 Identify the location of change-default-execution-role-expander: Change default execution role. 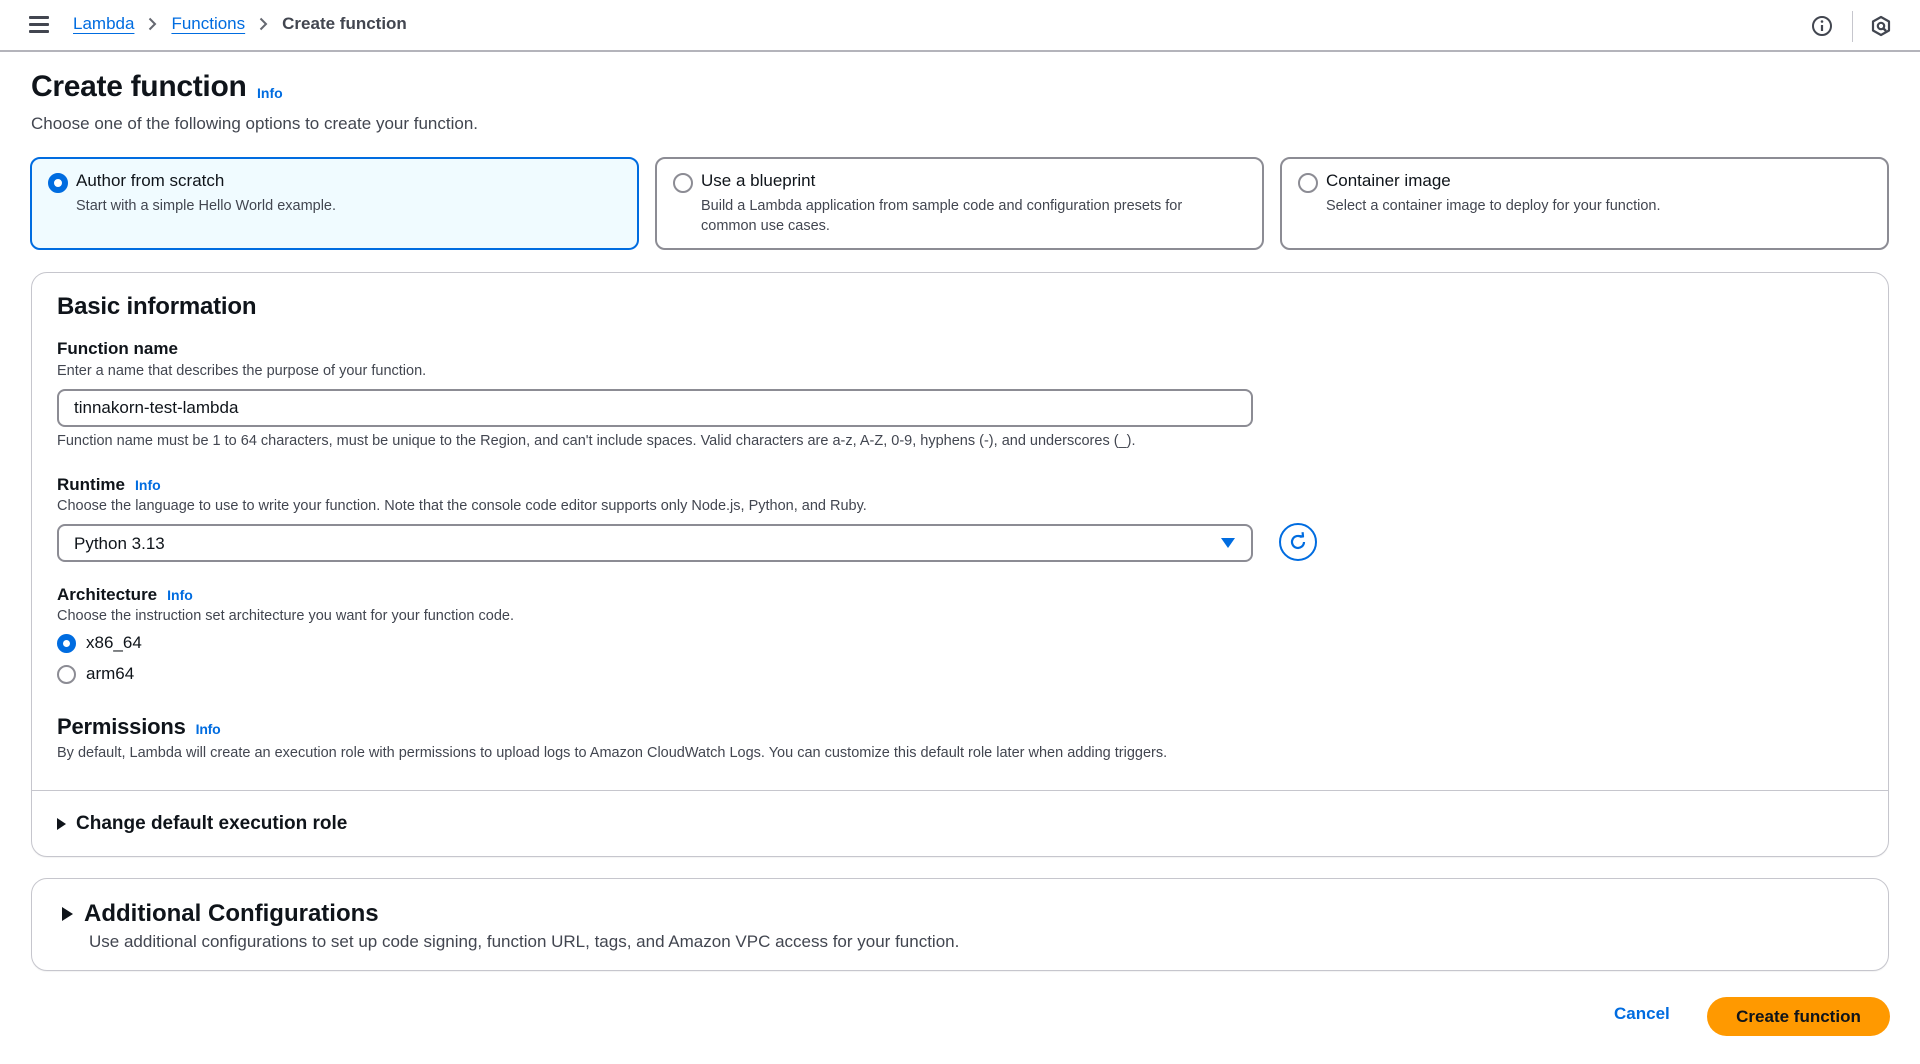
(202, 824).